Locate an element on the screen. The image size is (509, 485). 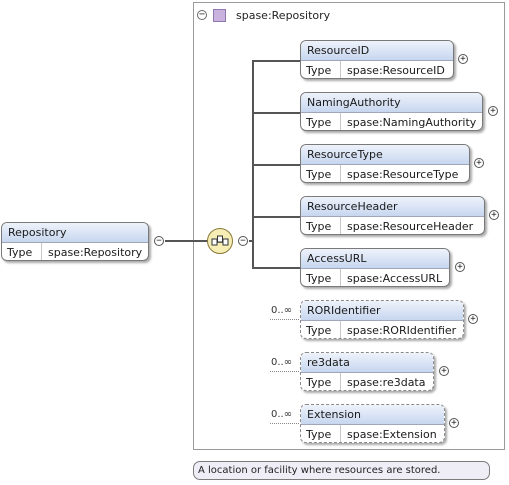
element-name: ResourceHeader is located at coordinates (392, 207).